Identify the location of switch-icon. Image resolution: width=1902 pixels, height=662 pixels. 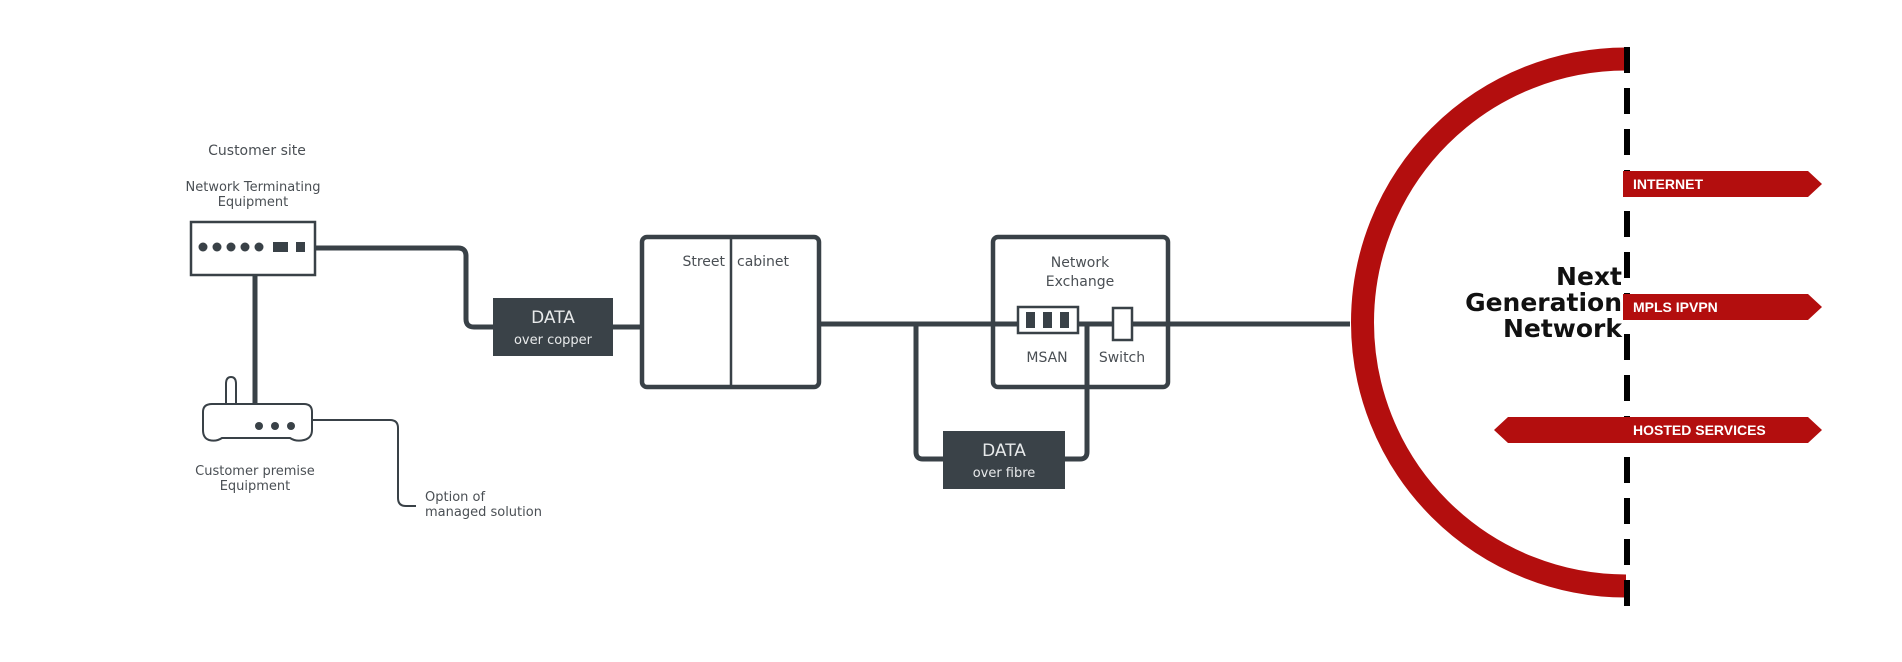
(1122, 324).